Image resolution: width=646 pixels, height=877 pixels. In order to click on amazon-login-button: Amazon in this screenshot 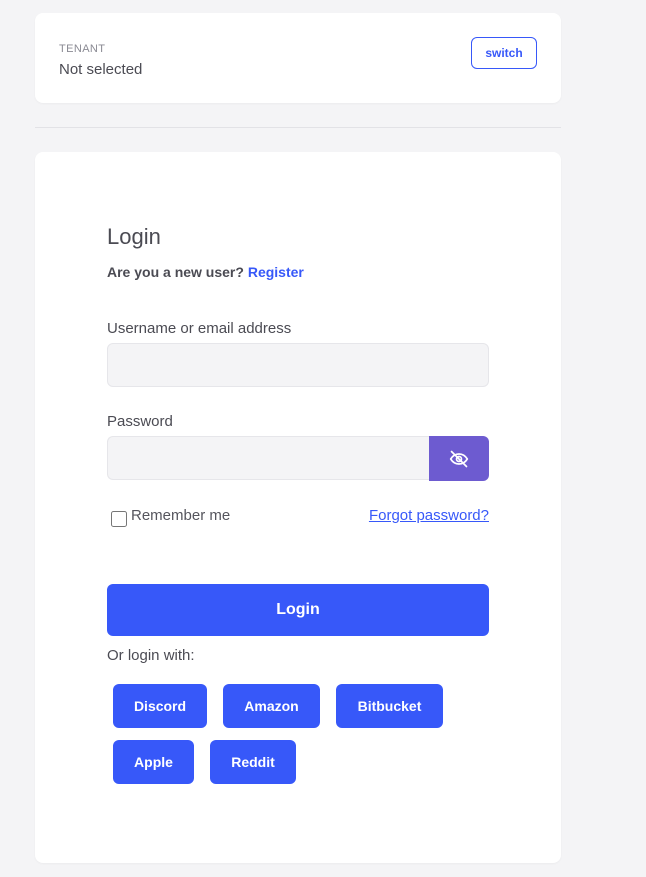, I will do `click(271, 706)`.